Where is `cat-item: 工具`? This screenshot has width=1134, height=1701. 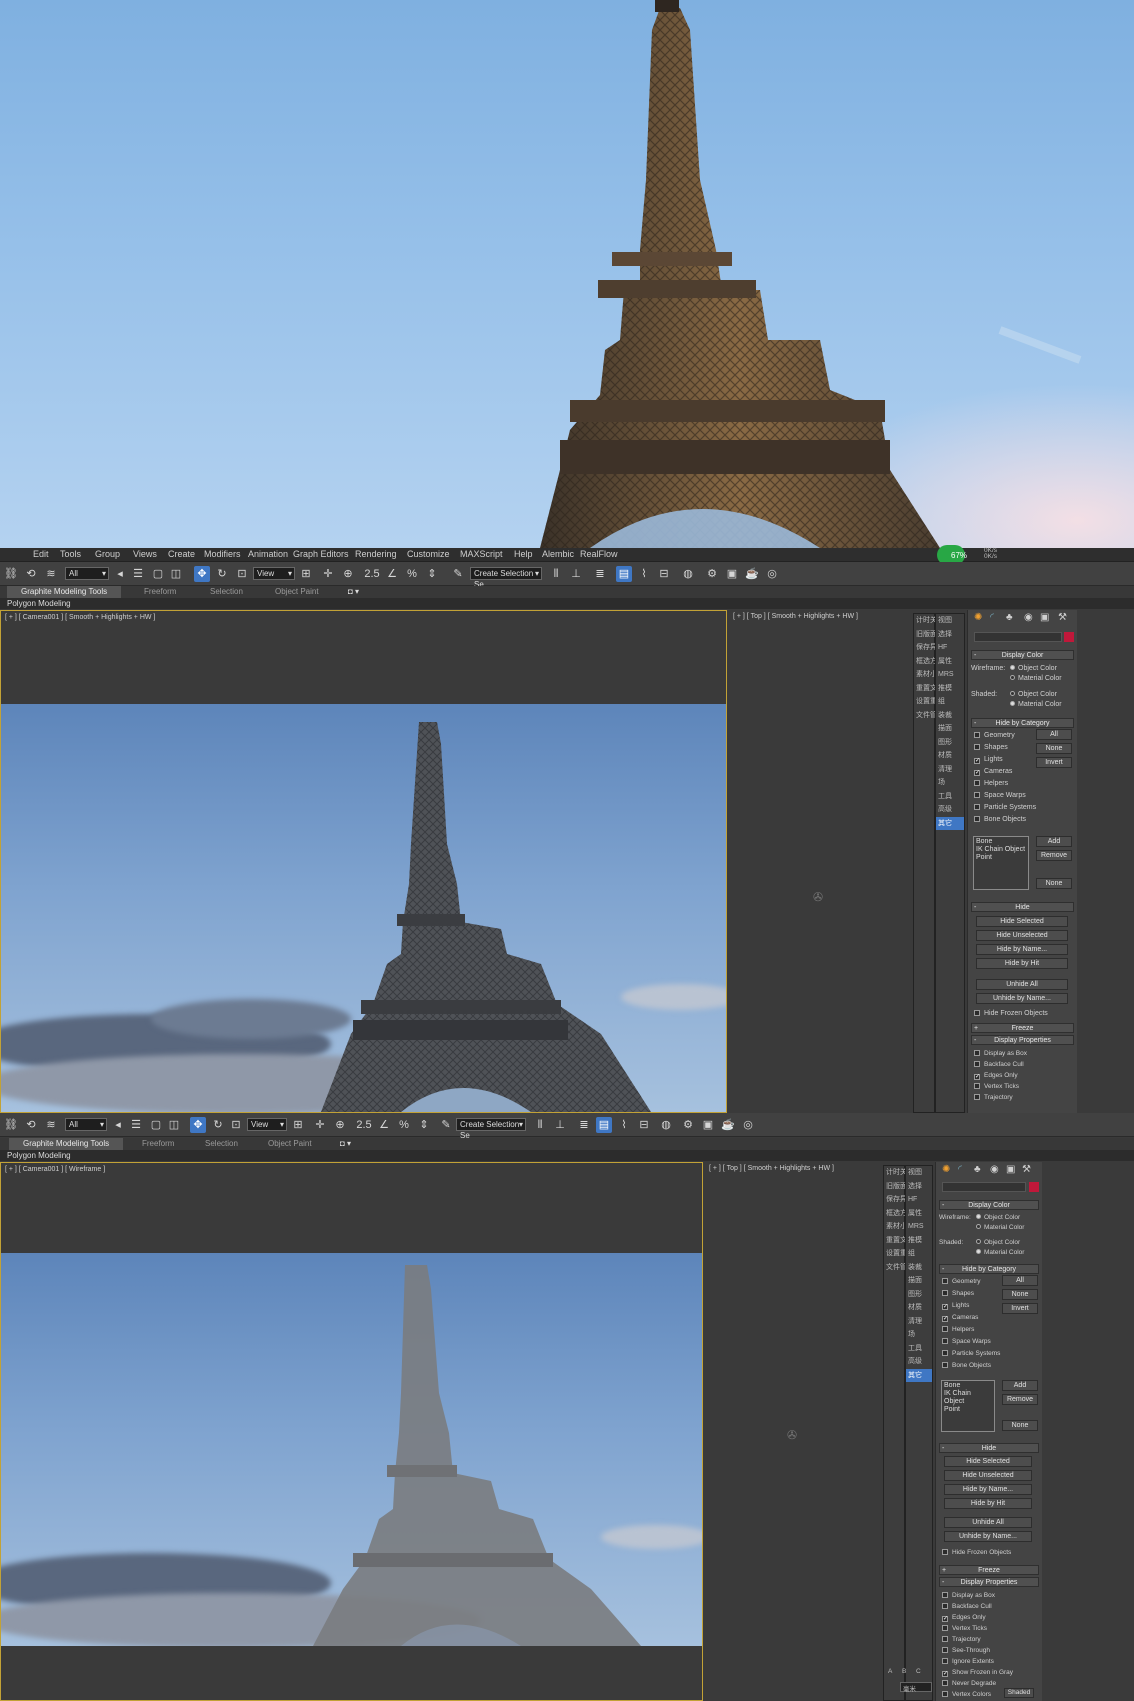
cat-item: 工具 is located at coordinates (919, 1349).